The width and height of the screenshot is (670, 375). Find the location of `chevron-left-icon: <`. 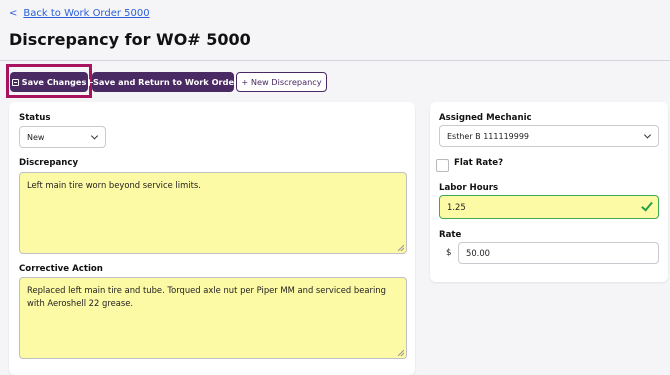

chevron-left-icon: < is located at coordinates (13, 13).